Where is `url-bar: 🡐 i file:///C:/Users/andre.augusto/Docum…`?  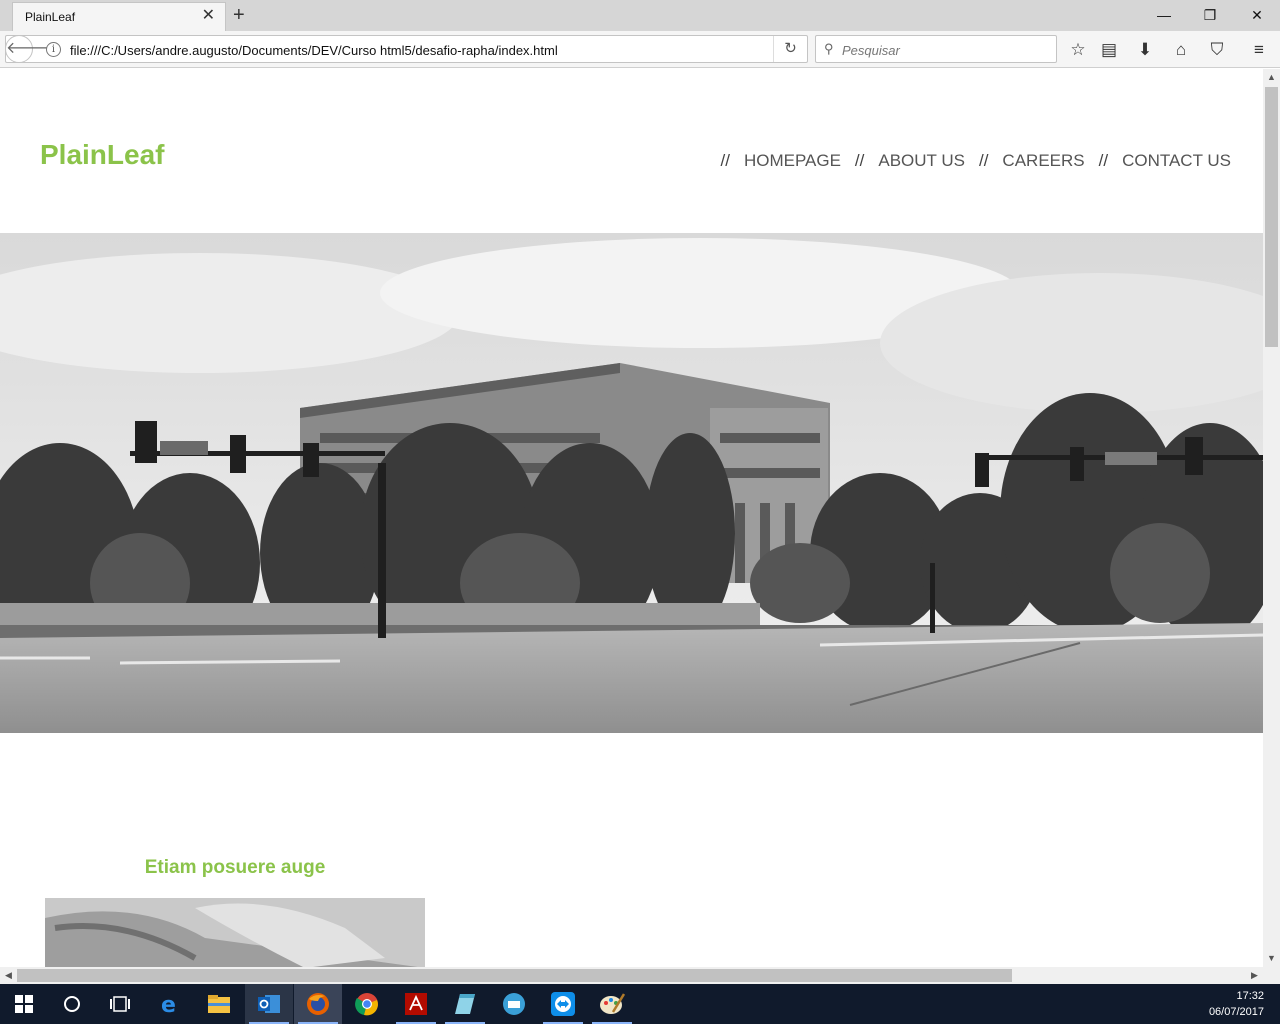 url-bar: 🡐 i file:///C:/Users/andre.augusto/Docum… is located at coordinates (406, 49).